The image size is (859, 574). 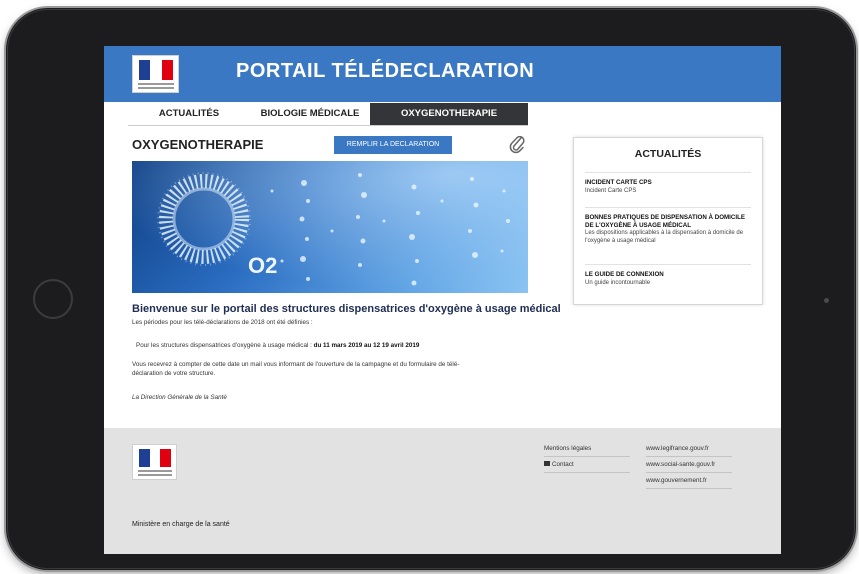 I want to click on footer-link-social-sante: www.social-sante.gouv.fr, so click(x=680, y=464).